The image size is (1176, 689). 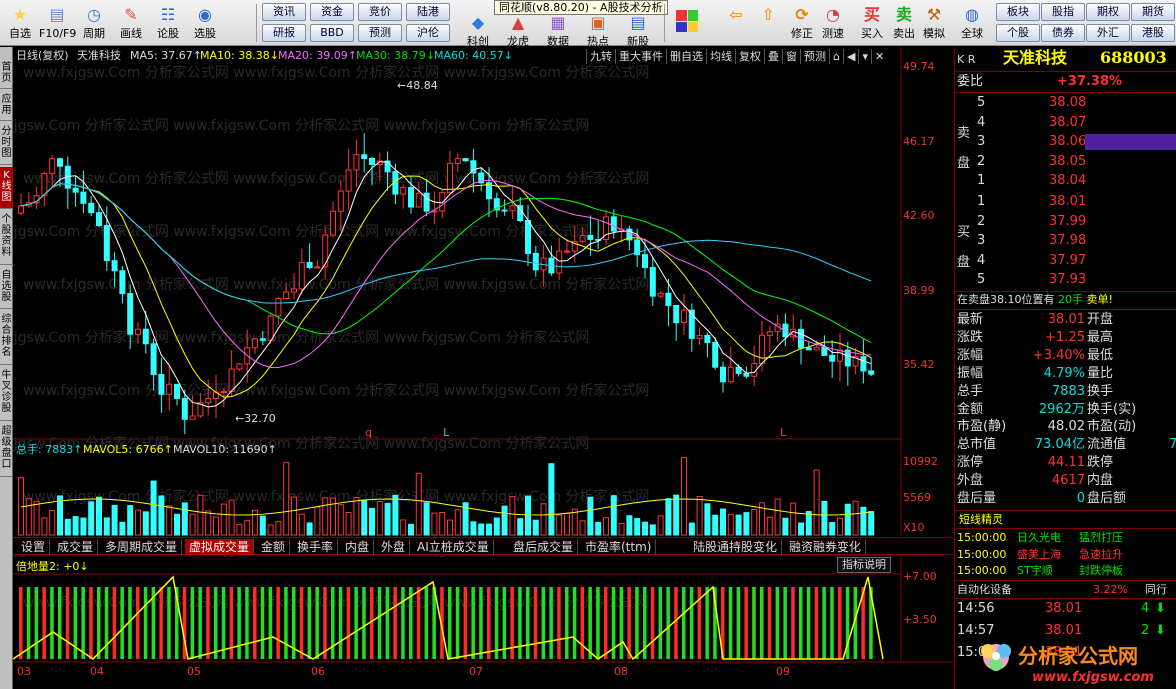 I want to click on toolbar-link-button: 陆港, so click(x=428, y=12).